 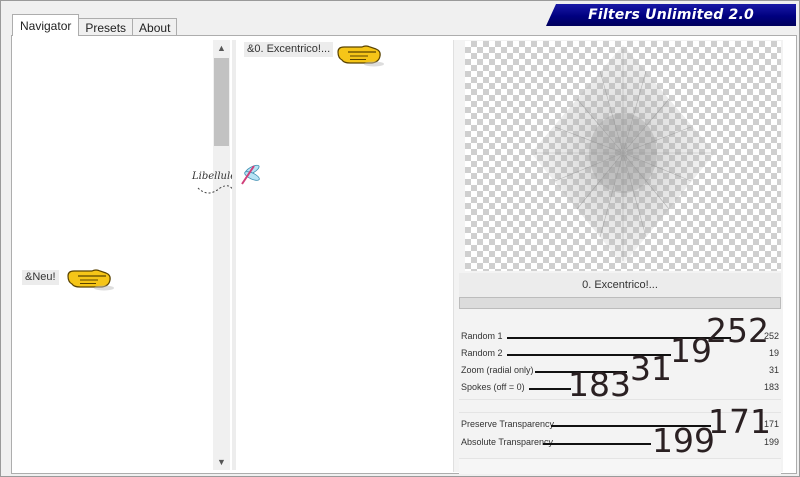 I want to click on param-label: Absolute Transparency, so click(x=507, y=442).